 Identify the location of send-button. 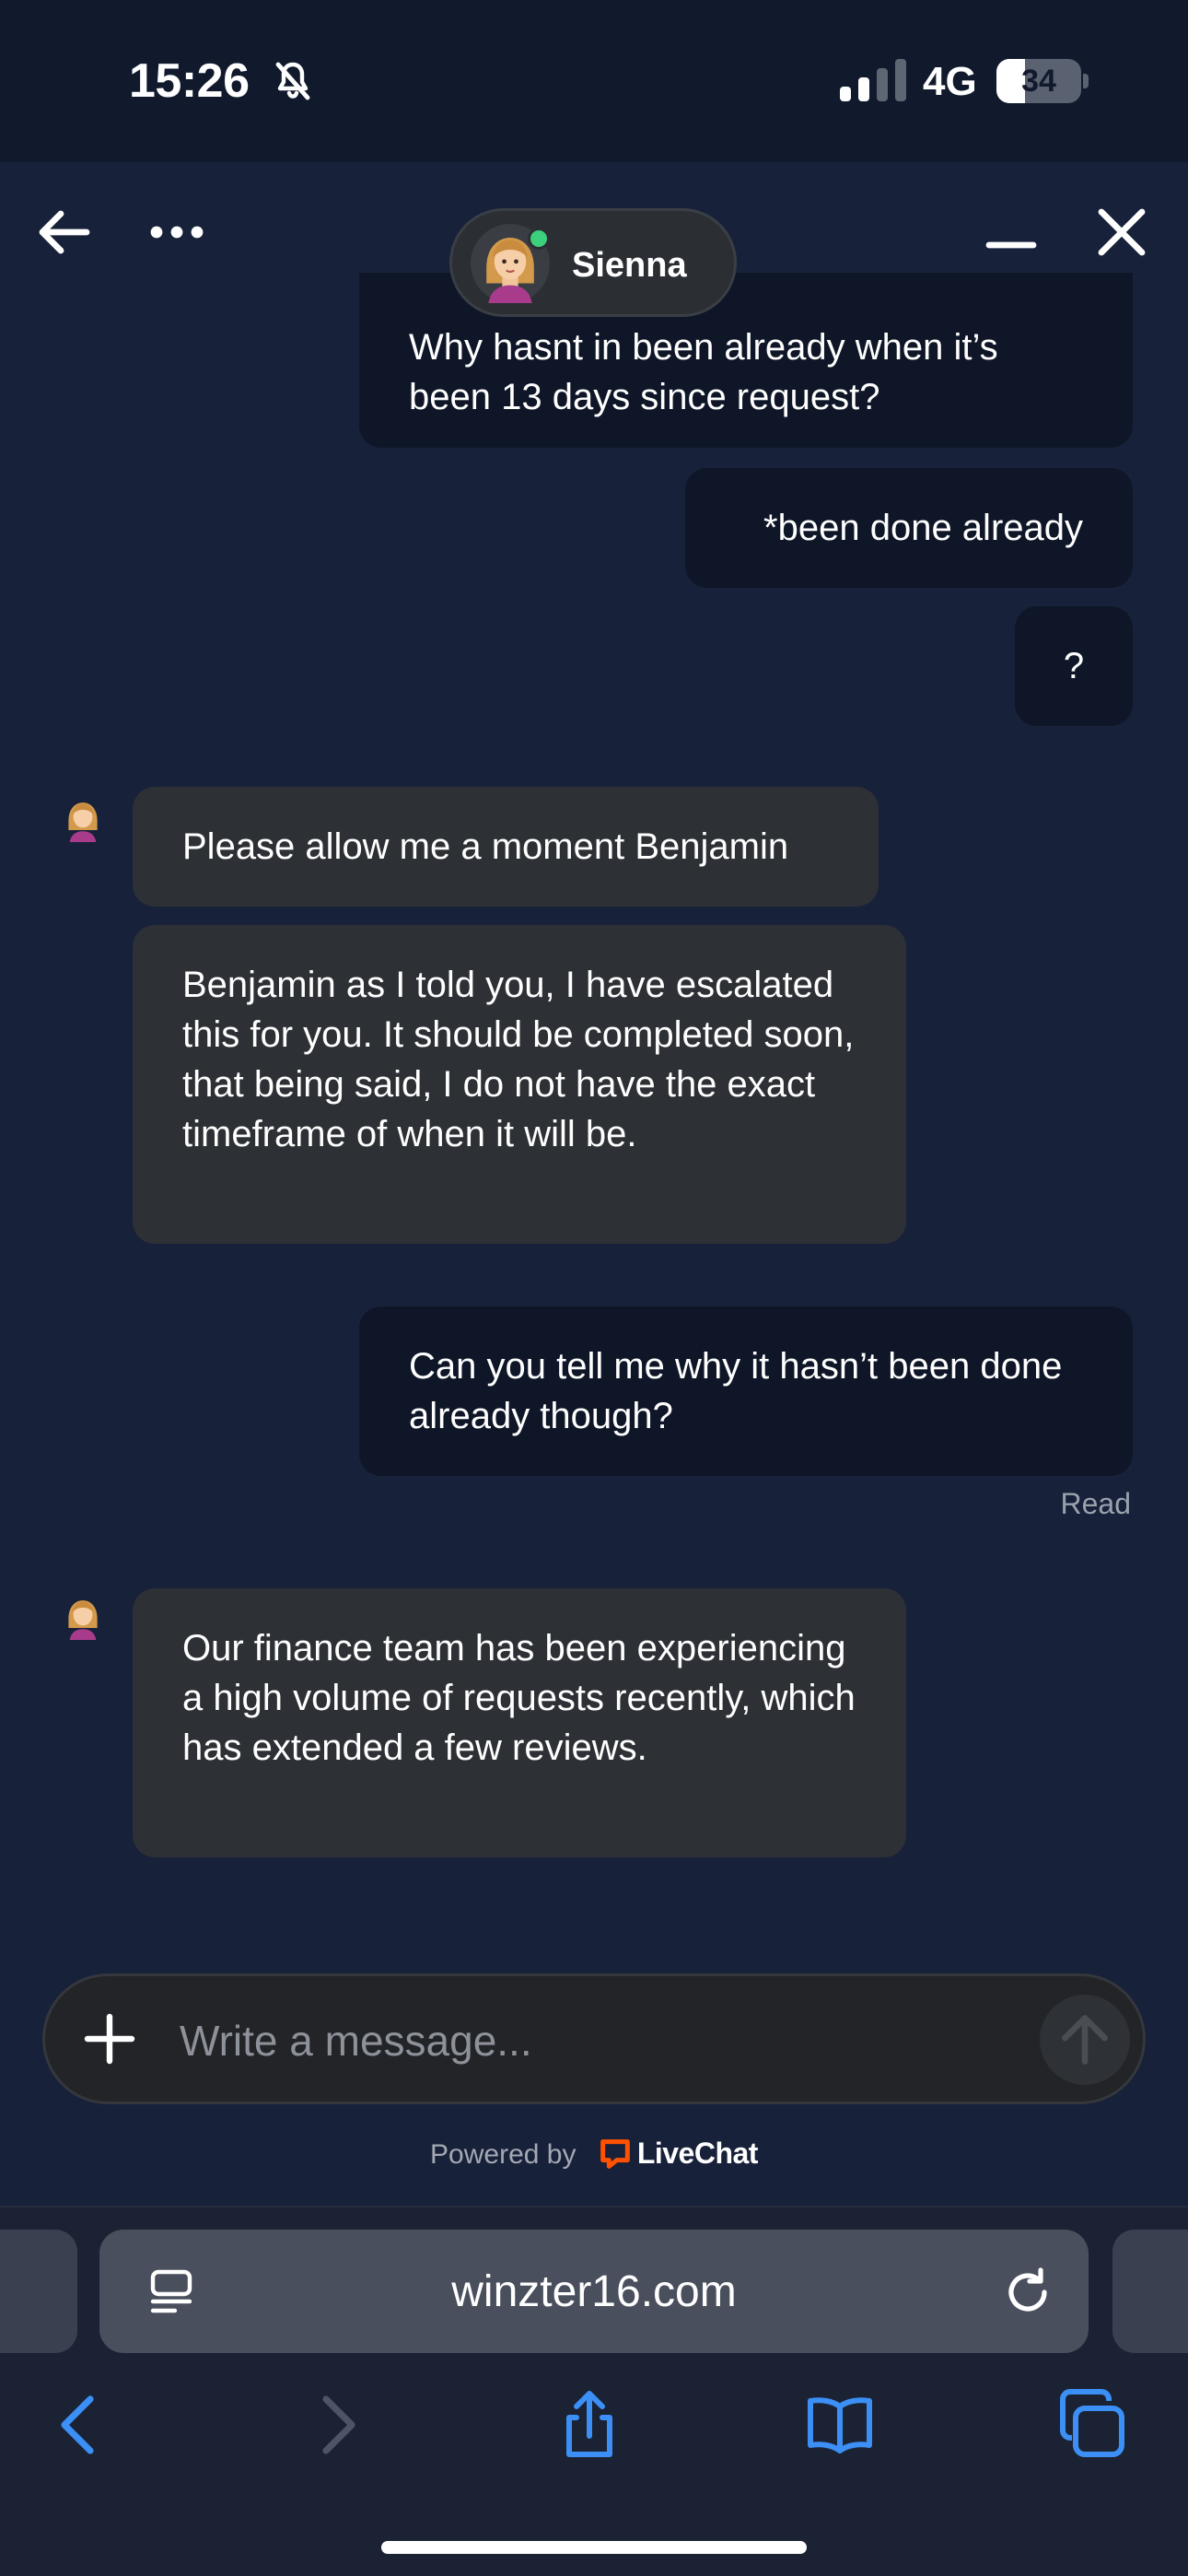
(1085, 2040).